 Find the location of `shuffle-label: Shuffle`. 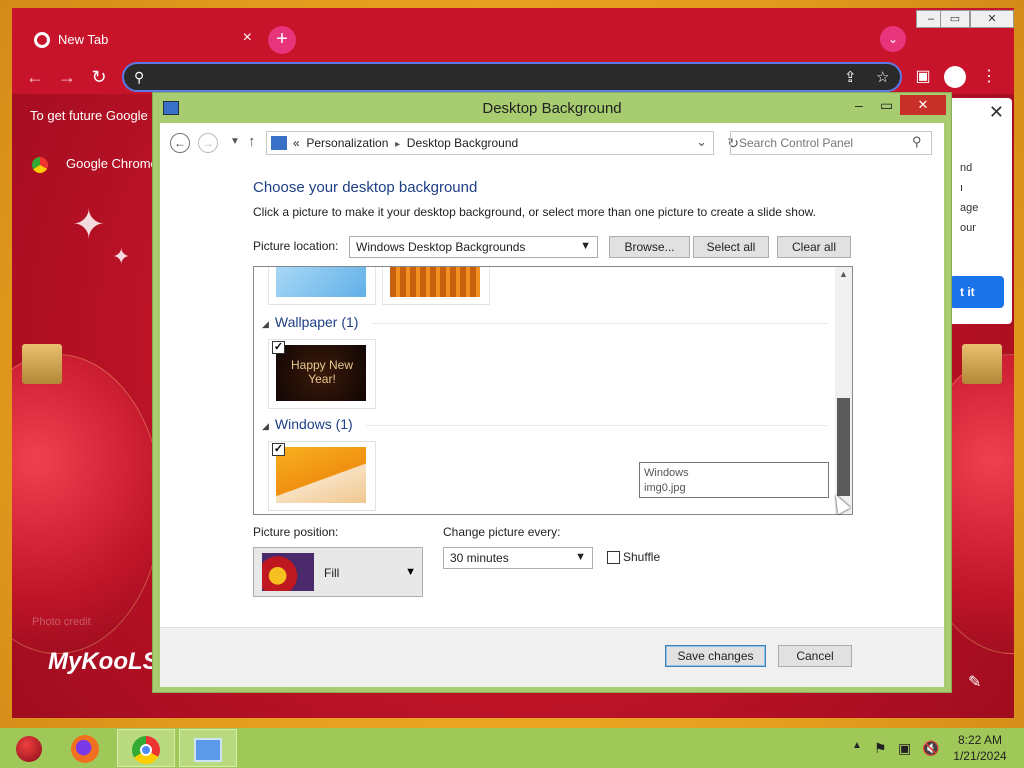

shuffle-label: Shuffle is located at coordinates (642, 557).